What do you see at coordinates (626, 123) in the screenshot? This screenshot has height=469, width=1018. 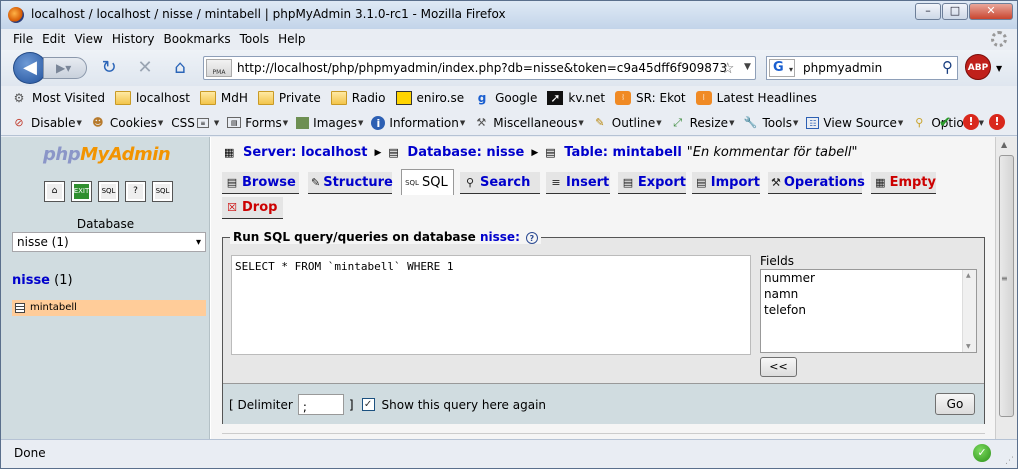 I see `wd-outline-menu: ✎ Outline ▼` at bounding box center [626, 123].